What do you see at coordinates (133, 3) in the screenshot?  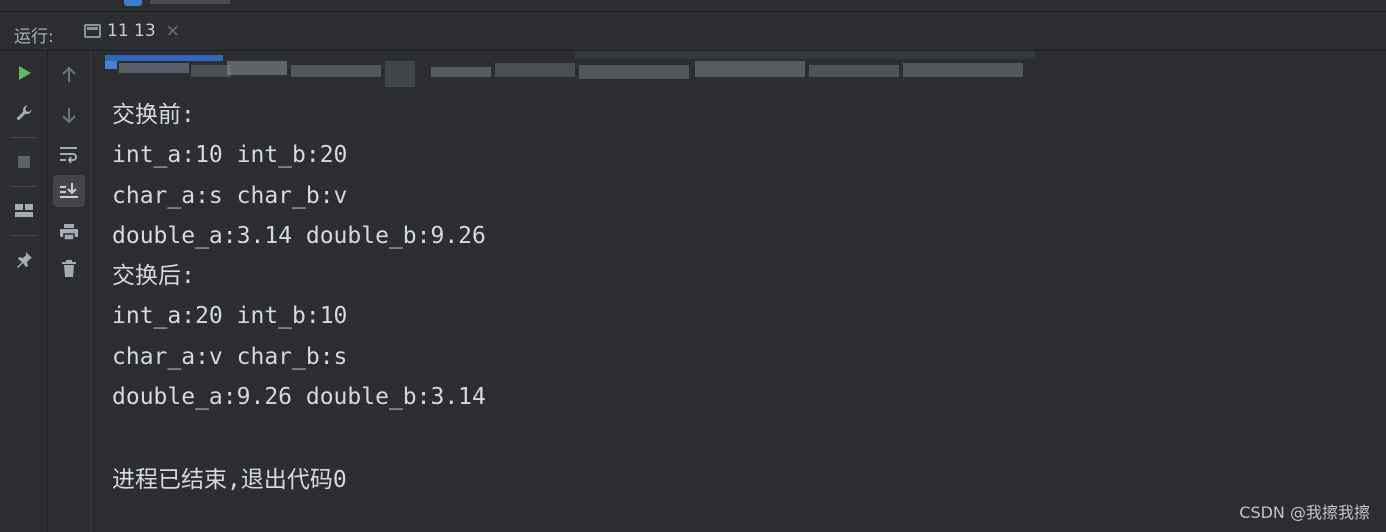 I see `file-tab-icon` at bounding box center [133, 3].